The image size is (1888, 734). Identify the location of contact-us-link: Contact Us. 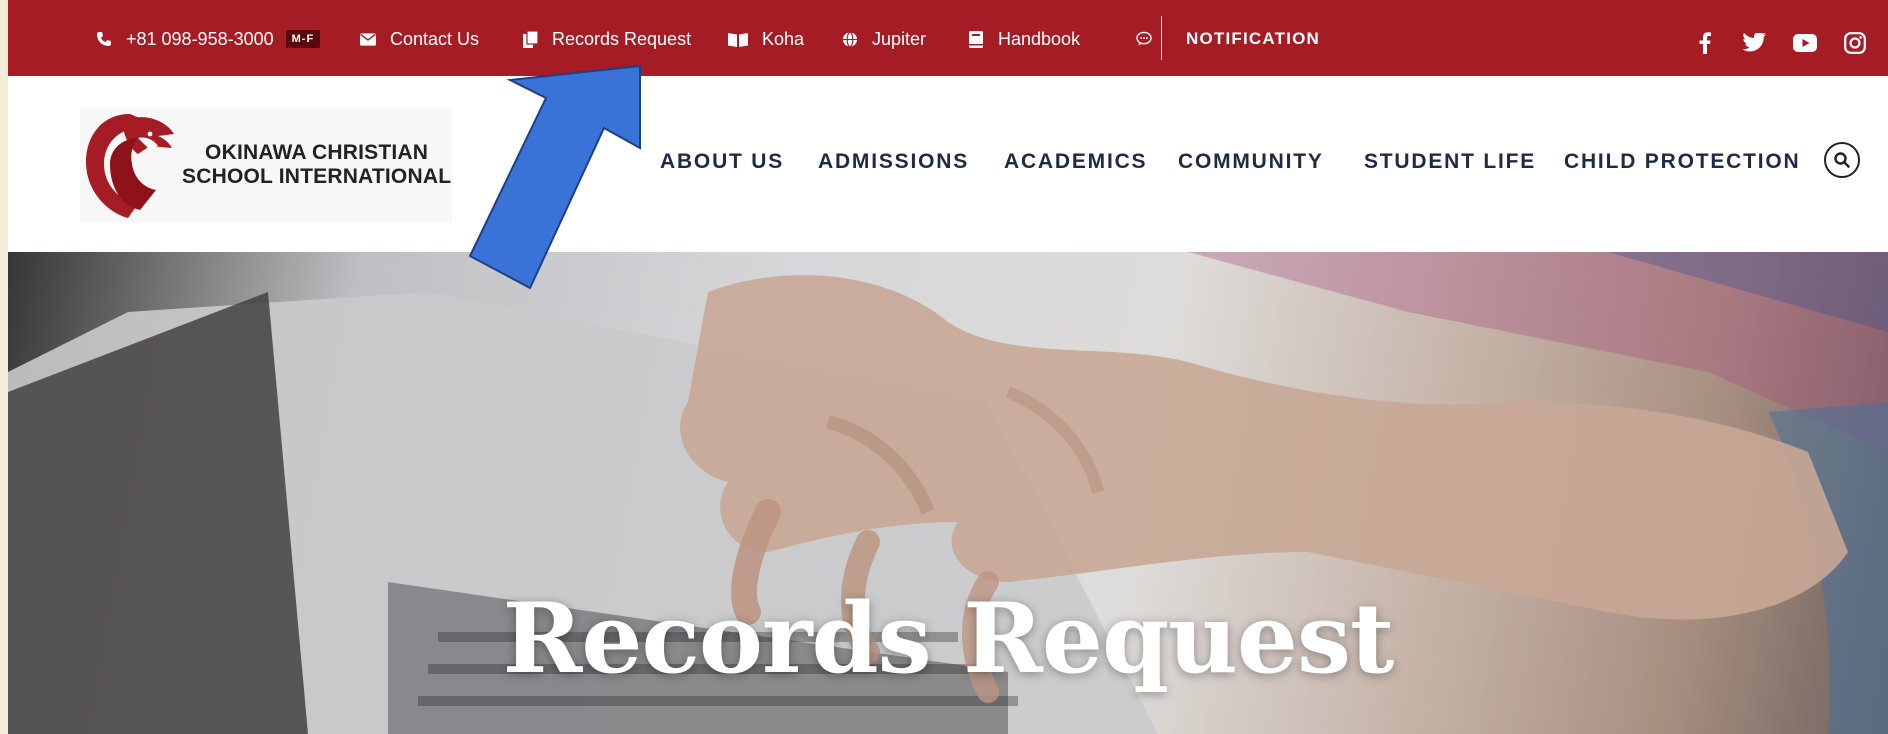
(419, 39).